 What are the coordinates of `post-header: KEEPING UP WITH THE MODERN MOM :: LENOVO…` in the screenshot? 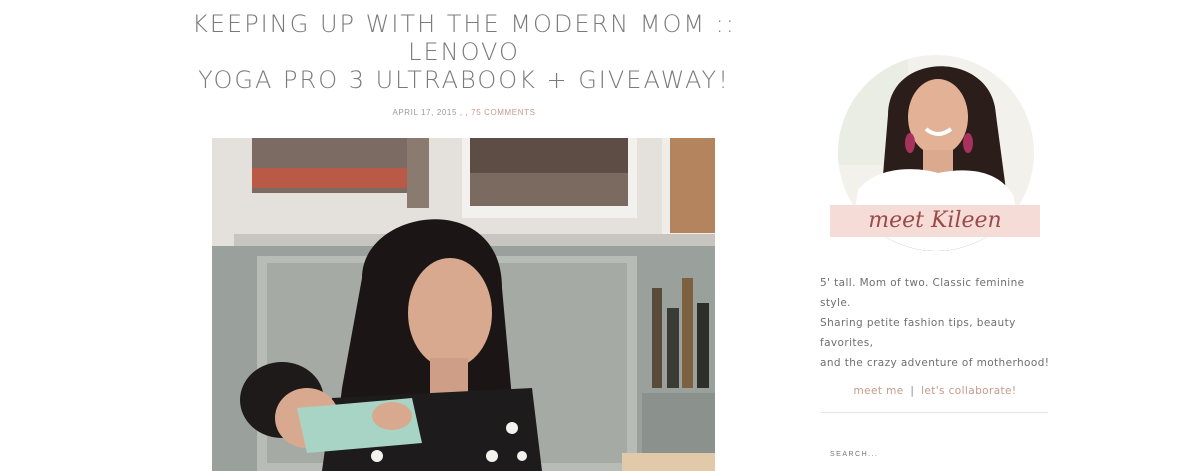 It's located at (464, 63).